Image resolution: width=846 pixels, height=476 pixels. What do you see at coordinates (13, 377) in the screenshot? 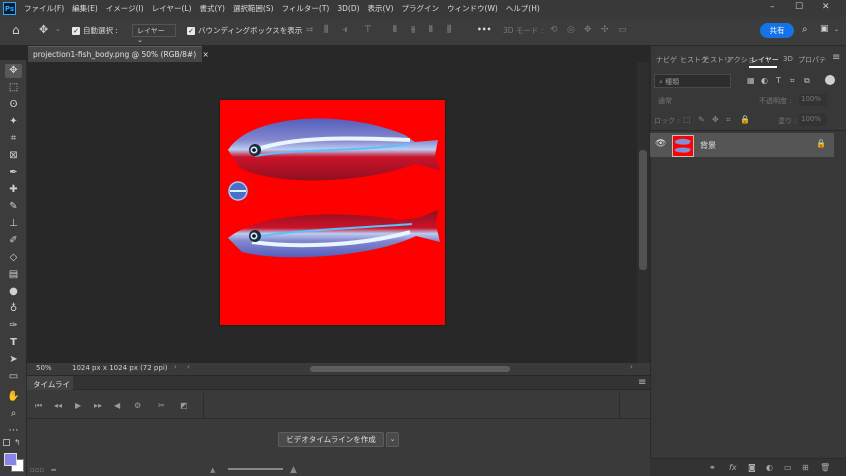
I see `rectangle-tool-icon: ▭` at bounding box center [13, 377].